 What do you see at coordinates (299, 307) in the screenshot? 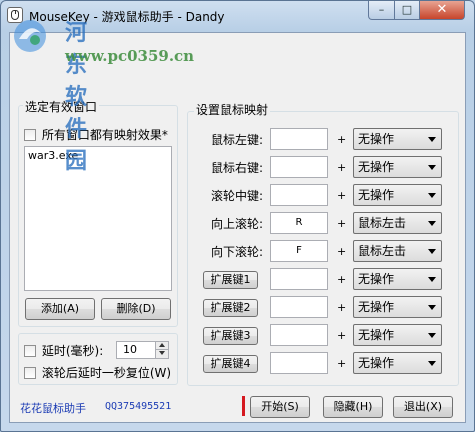
I see `extension-key-2-input` at bounding box center [299, 307].